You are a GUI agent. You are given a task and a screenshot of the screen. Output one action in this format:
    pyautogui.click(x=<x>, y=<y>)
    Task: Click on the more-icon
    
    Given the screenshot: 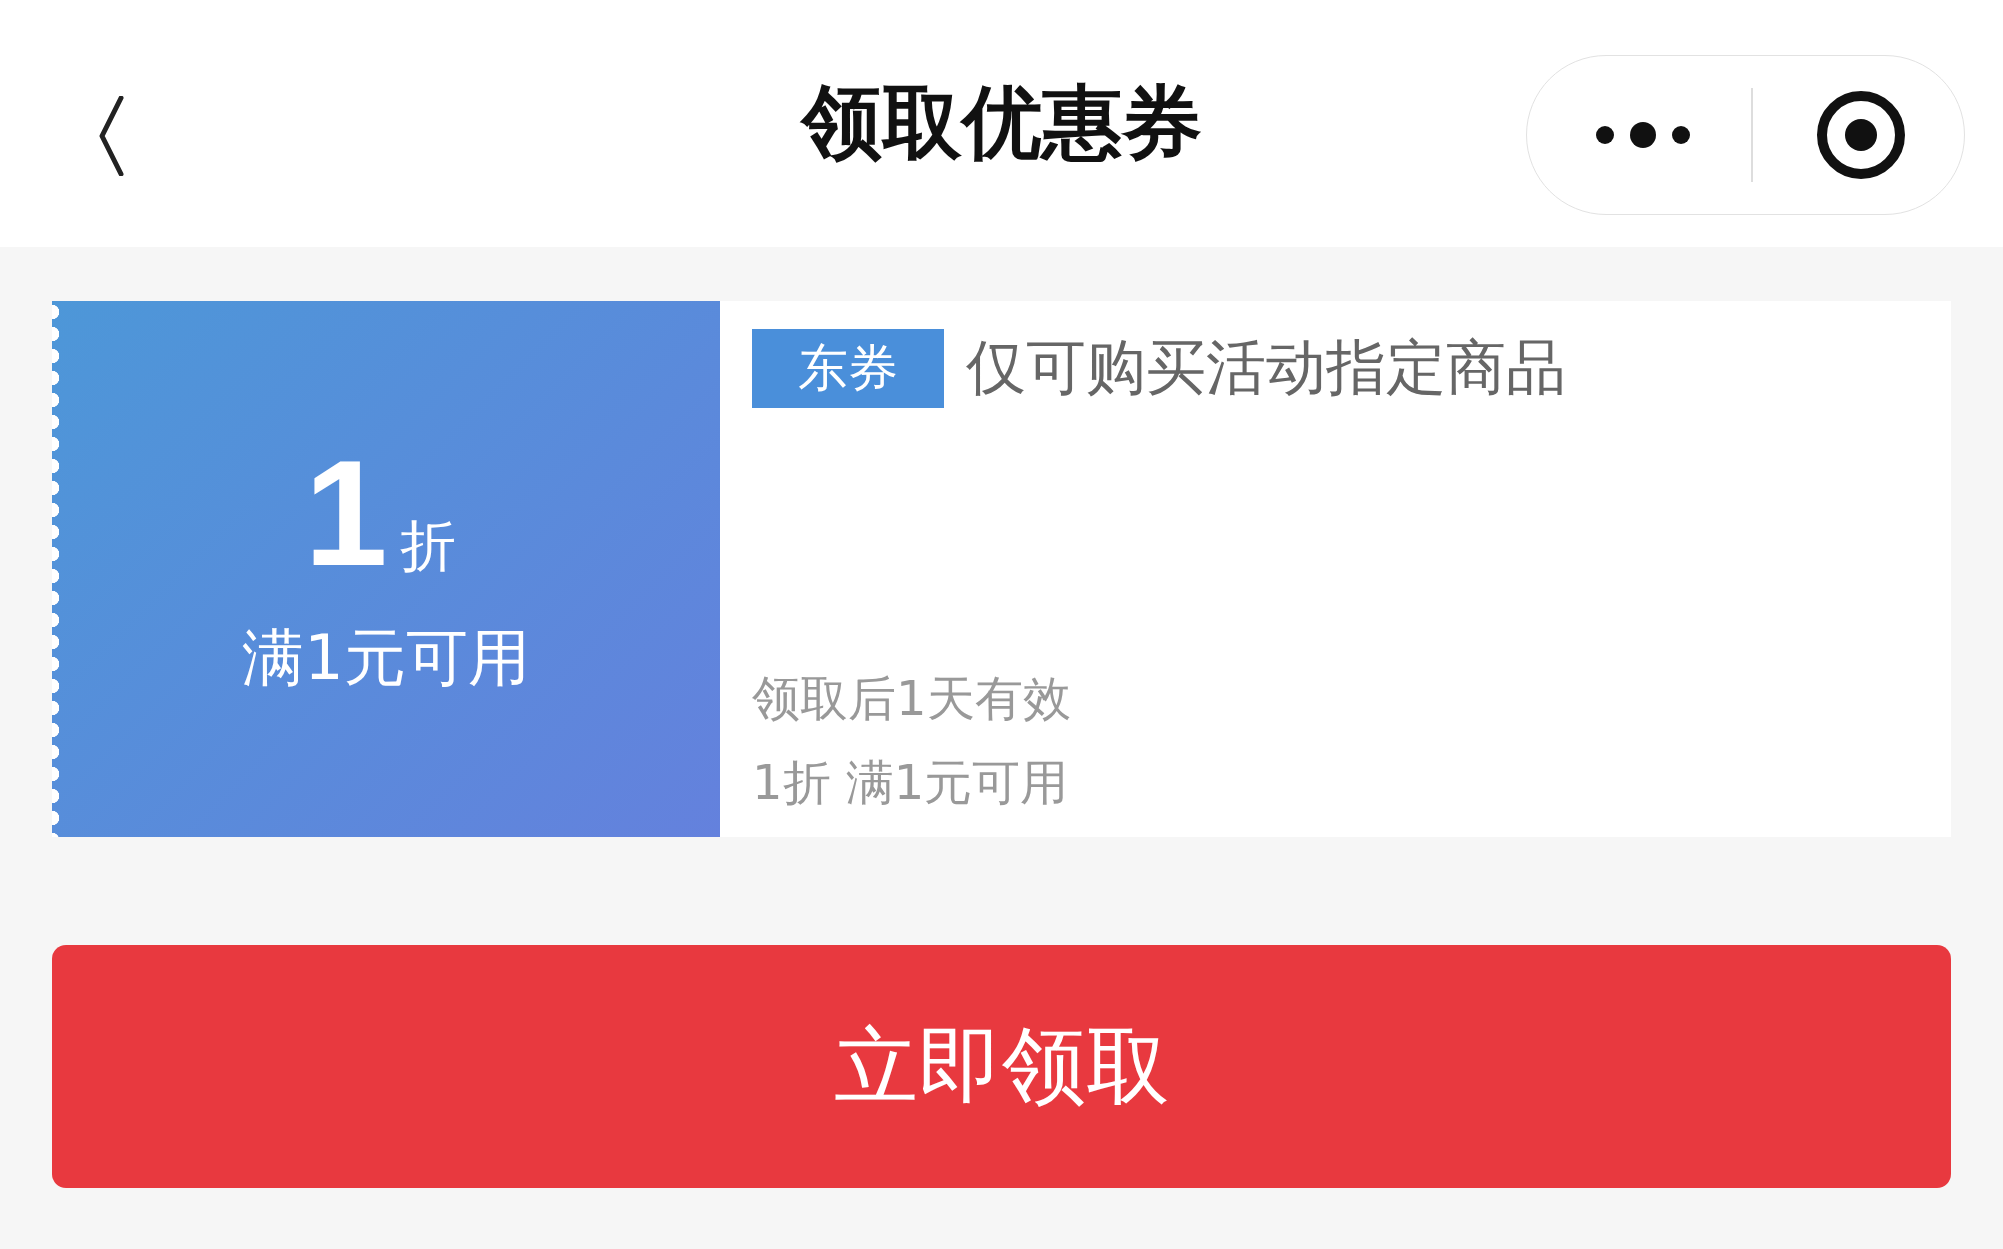 What is the action you would take?
    pyautogui.click(x=1643, y=135)
    